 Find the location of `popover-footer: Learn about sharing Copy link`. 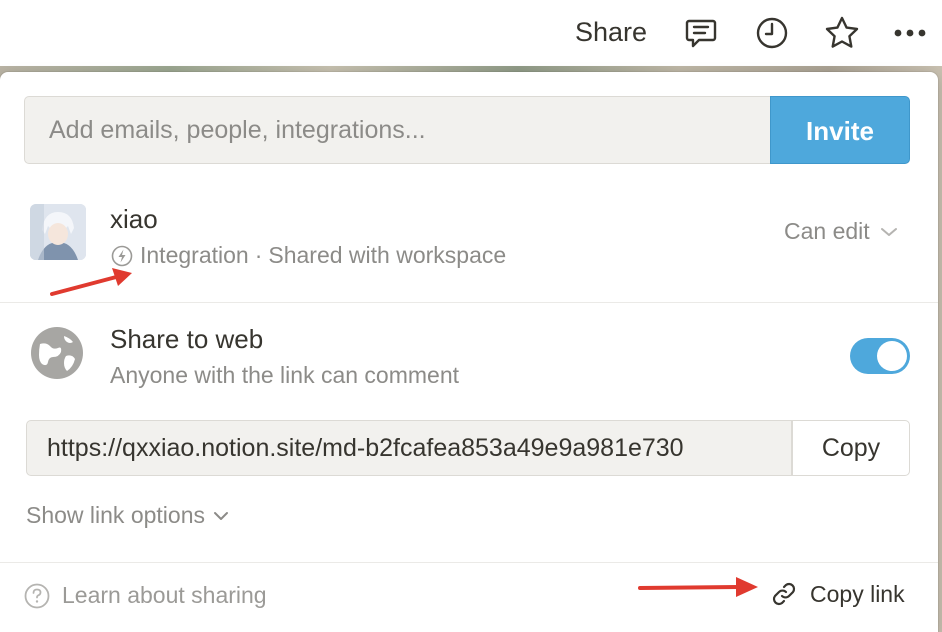

popover-footer: Learn about sharing Copy link is located at coordinates (469, 597).